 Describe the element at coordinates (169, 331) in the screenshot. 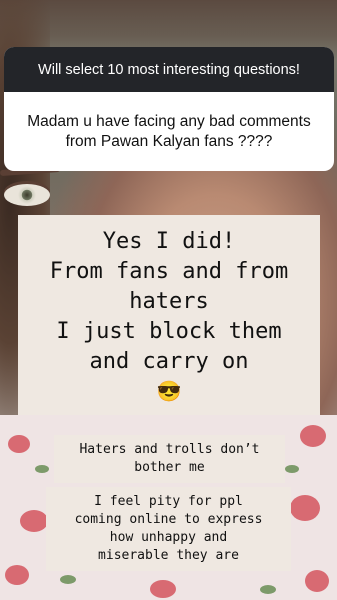

I see `answer-line: I just block them` at that location.